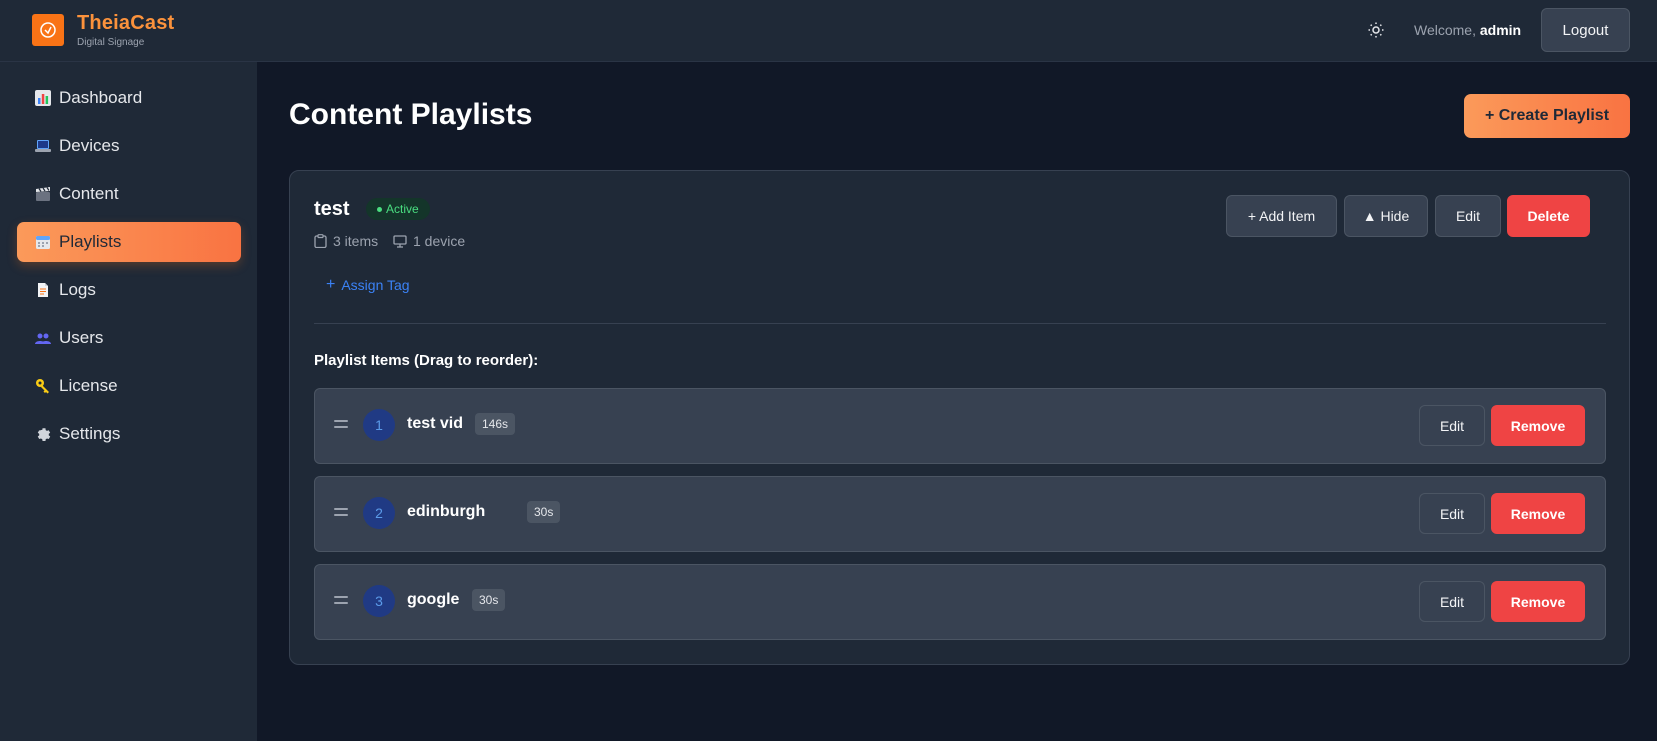 Image resolution: width=1657 pixels, height=741 pixels. I want to click on sidebar-item-playlists: Playlists, so click(129, 242).